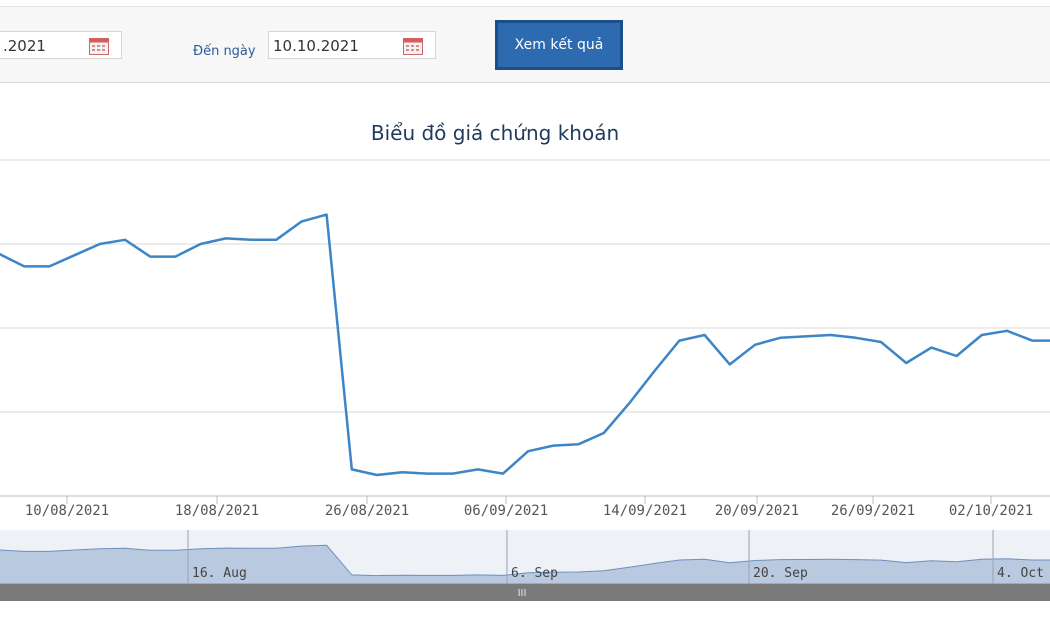 The image size is (1050, 630). I want to click on x-tick-label: 18/08/2021, so click(217, 511).